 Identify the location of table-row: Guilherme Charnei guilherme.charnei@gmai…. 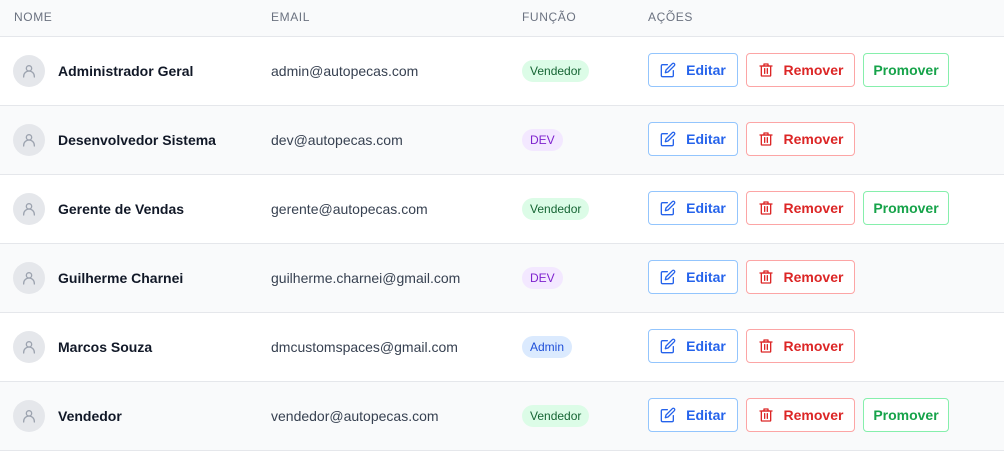
(502, 278).